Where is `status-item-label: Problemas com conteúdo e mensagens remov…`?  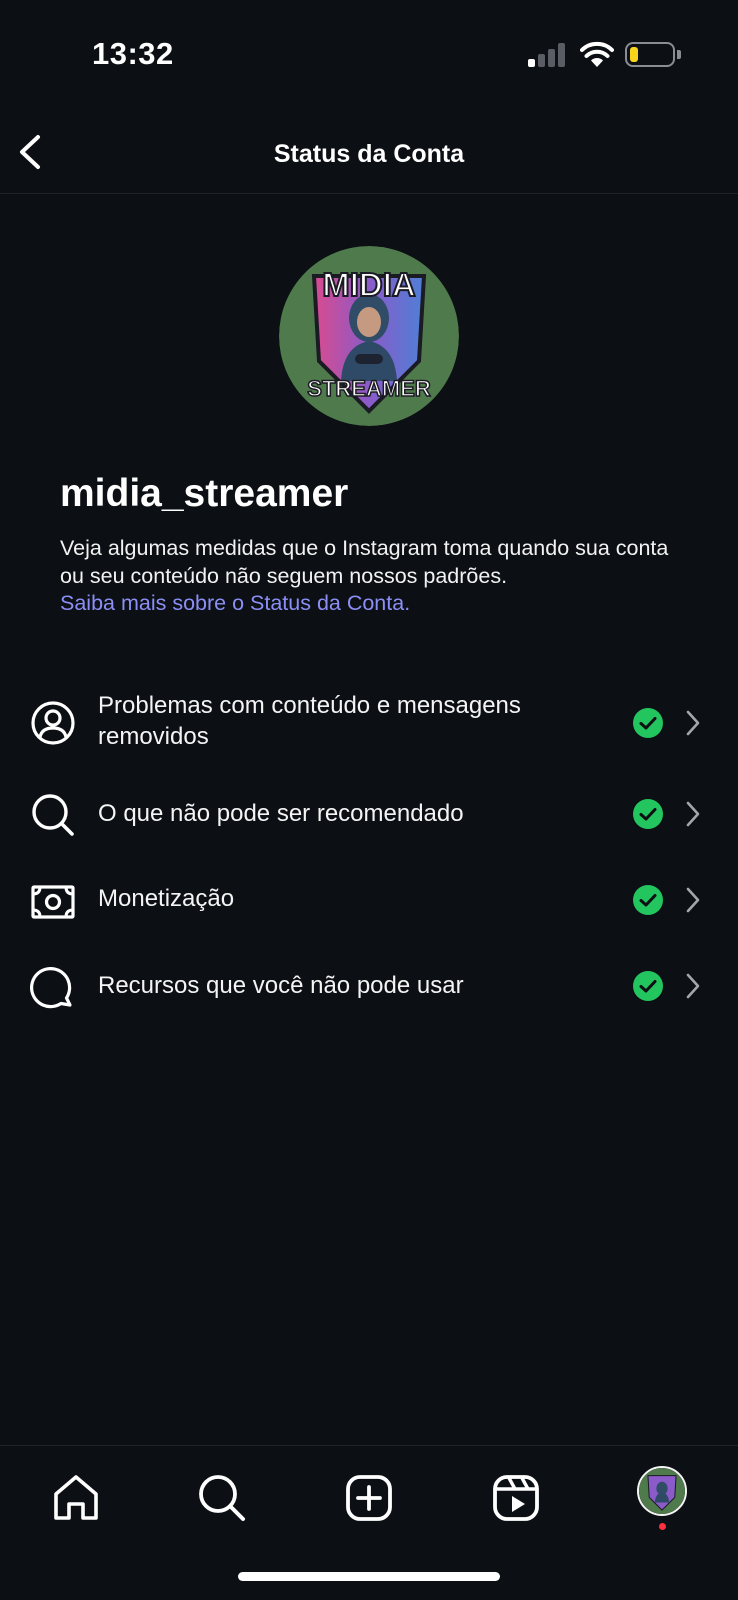 status-item-label: Problemas com conteúdo e mensagens remov… is located at coordinates (309, 721).